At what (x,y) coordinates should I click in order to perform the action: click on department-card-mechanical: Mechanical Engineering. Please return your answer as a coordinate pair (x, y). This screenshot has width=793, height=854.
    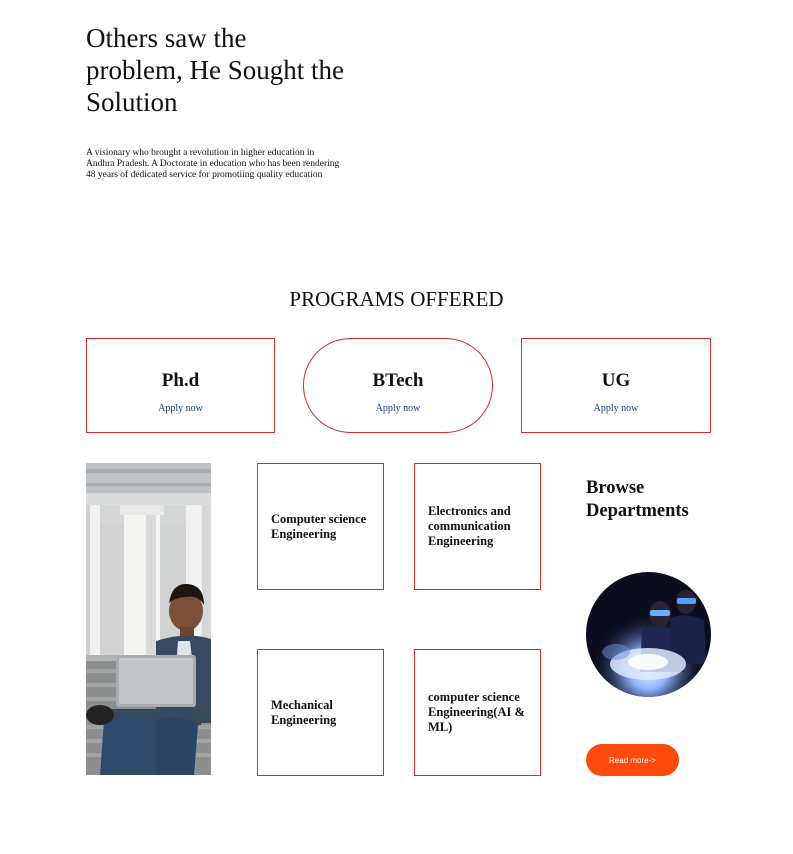
    Looking at the image, I should click on (320, 712).